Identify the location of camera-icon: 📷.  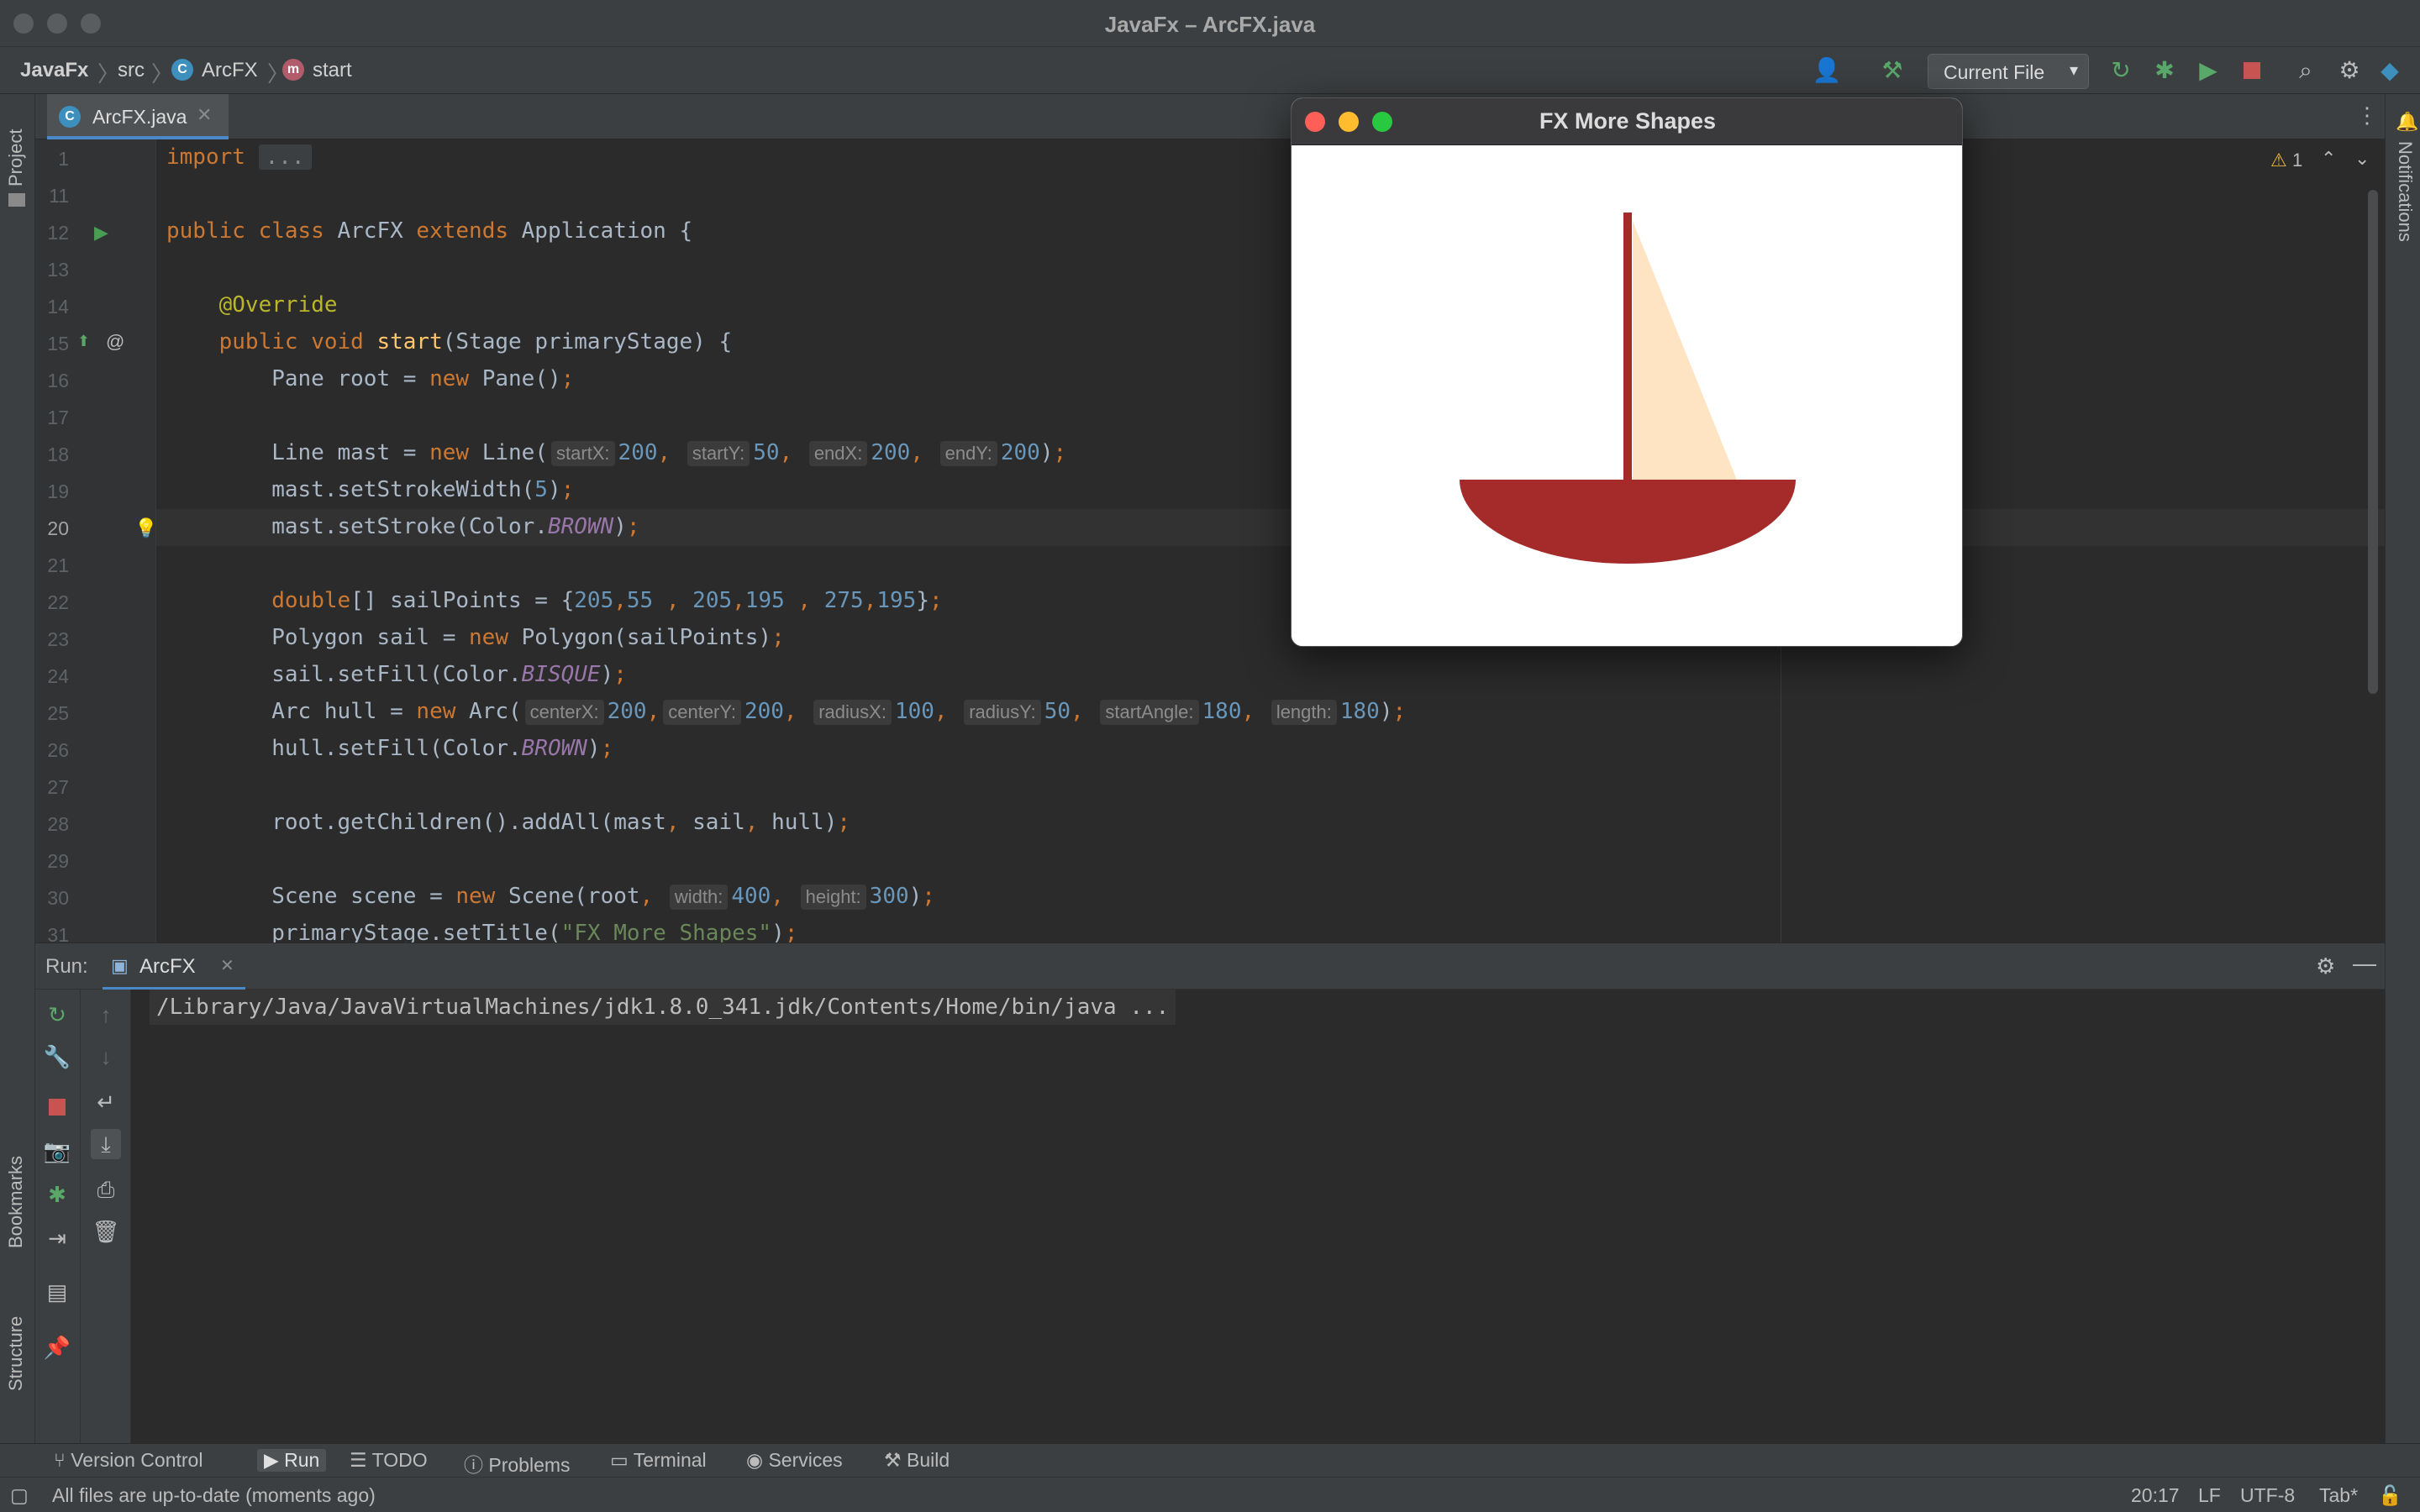
(57, 1151).